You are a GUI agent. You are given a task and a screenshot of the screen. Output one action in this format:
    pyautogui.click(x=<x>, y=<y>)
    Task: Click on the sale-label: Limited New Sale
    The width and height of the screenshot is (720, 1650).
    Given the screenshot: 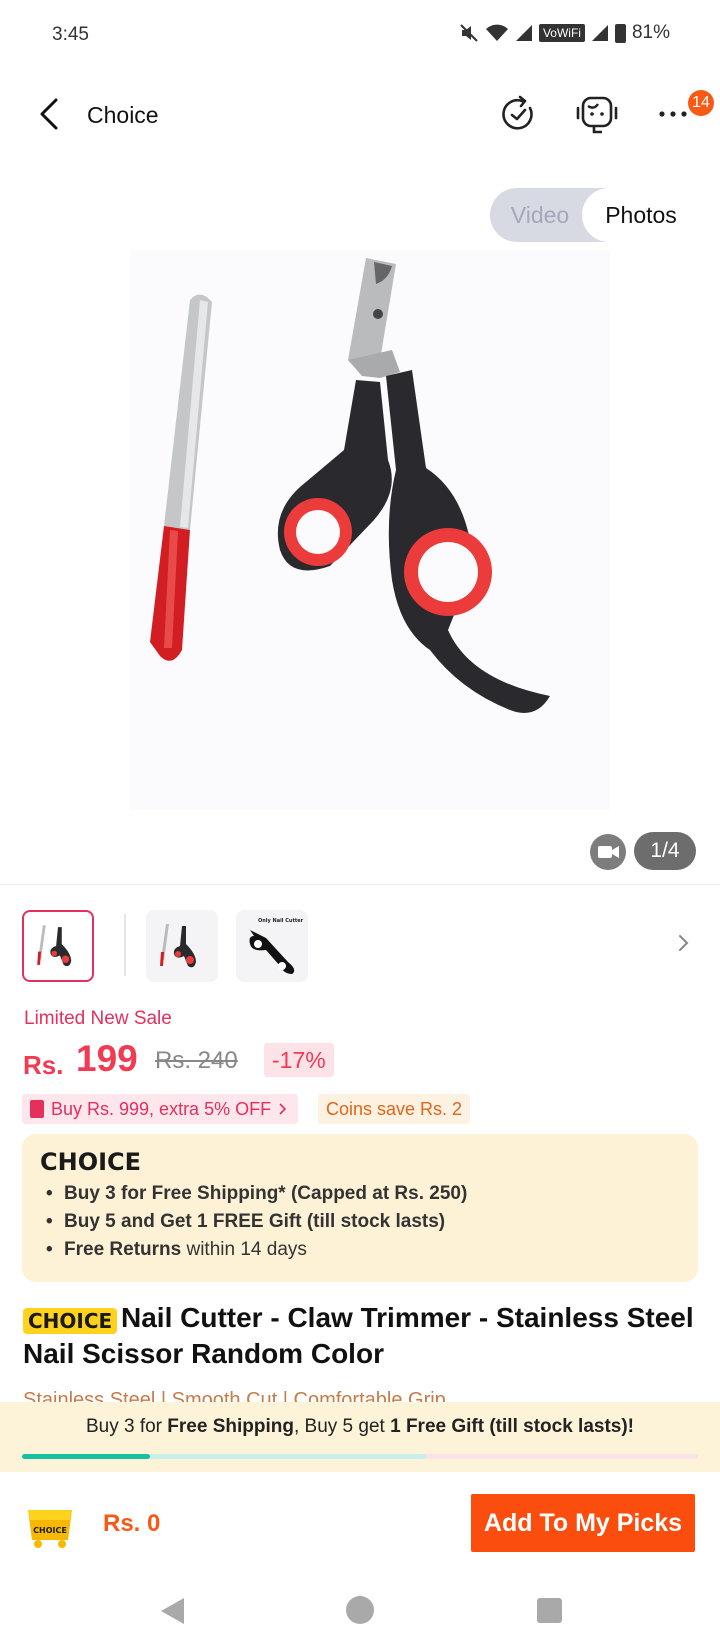 What is the action you would take?
    pyautogui.click(x=98, y=1018)
    